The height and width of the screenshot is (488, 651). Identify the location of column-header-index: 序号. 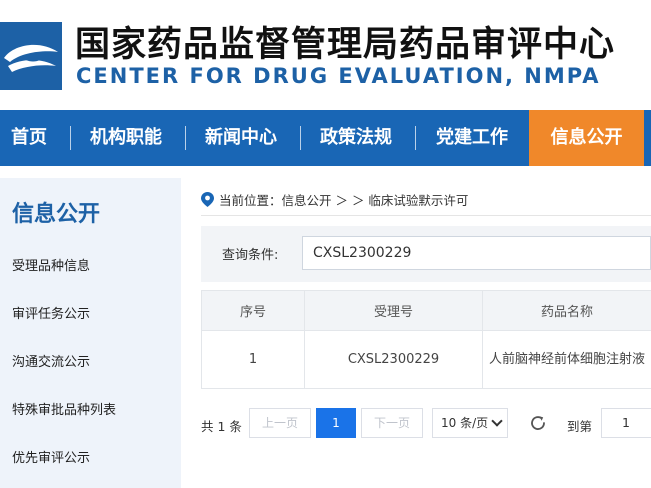
(253, 310).